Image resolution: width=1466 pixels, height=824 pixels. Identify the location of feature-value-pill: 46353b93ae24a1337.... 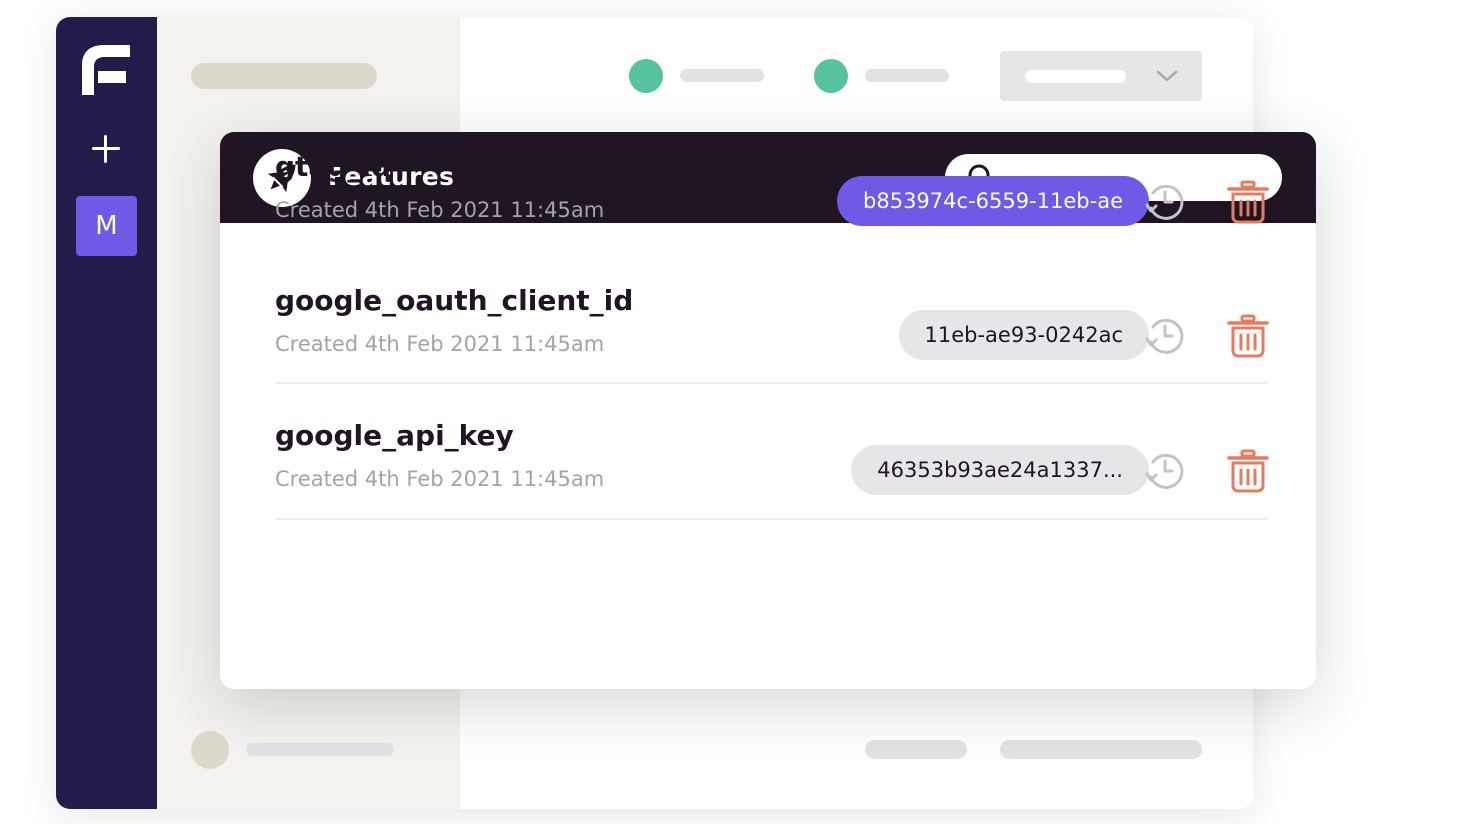
(1000, 470).